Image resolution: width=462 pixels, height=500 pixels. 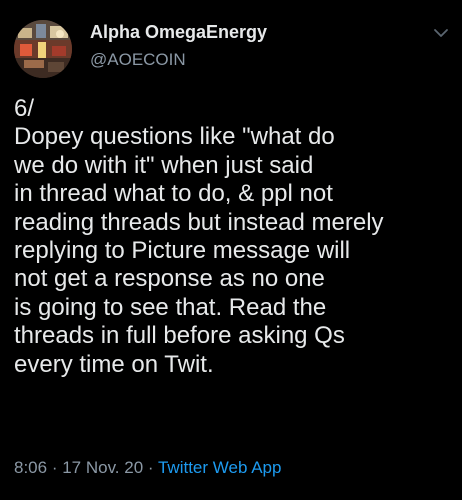 I want to click on avatar, so click(x=43, y=49).